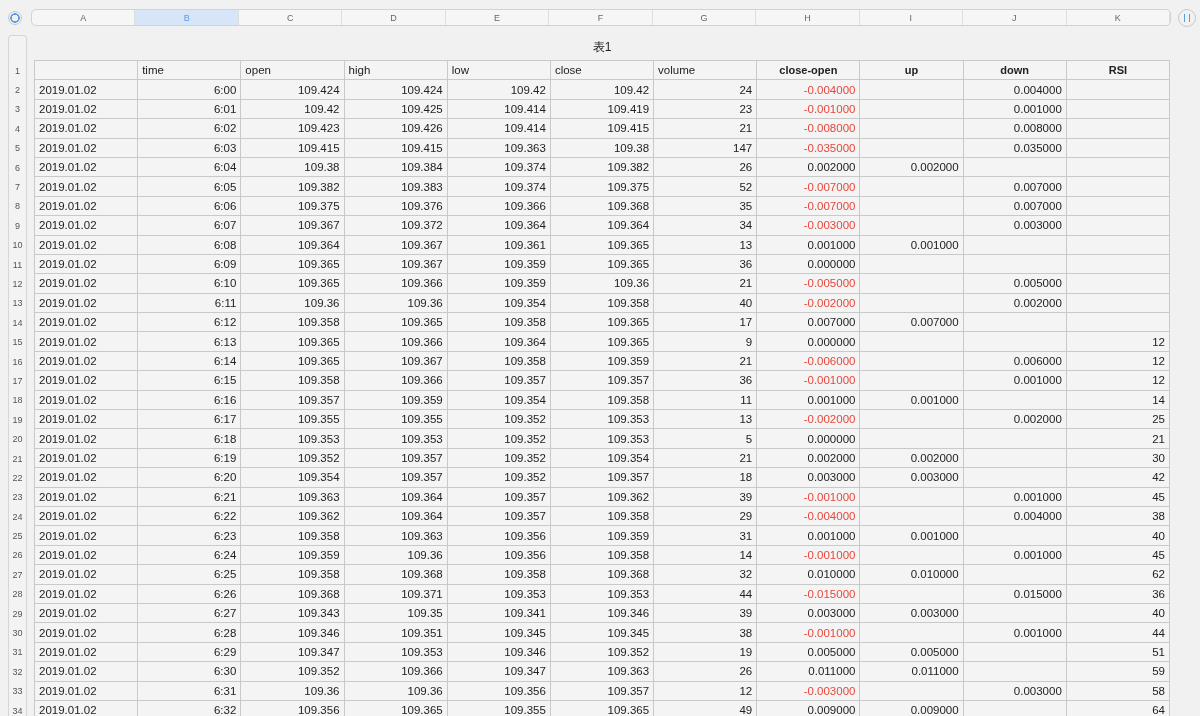 Image resolution: width=1200 pixels, height=716 pixels. I want to click on row-number: 33, so click(17, 691).